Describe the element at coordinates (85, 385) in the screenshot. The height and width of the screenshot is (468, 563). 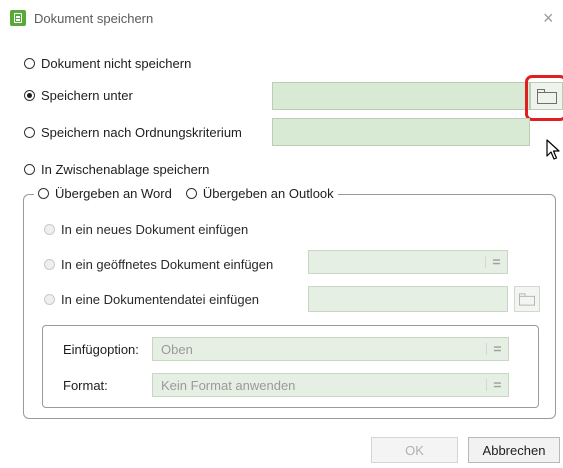
I see `format-label: Format:` at that location.